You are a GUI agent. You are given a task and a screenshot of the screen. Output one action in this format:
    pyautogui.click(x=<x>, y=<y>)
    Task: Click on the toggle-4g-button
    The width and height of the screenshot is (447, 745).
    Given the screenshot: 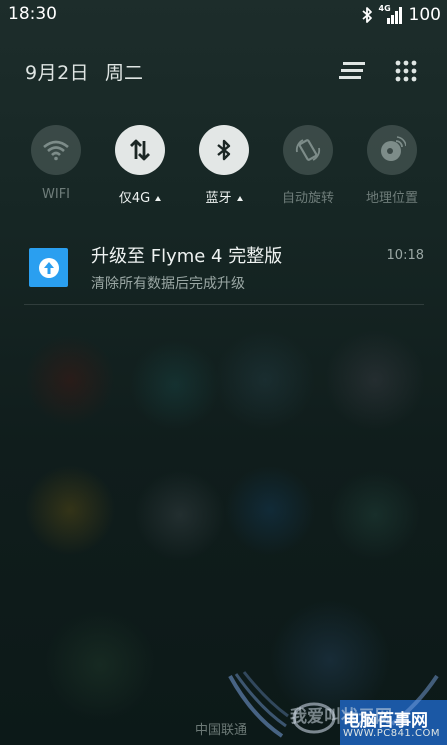 What is the action you would take?
    pyautogui.click(x=140, y=150)
    